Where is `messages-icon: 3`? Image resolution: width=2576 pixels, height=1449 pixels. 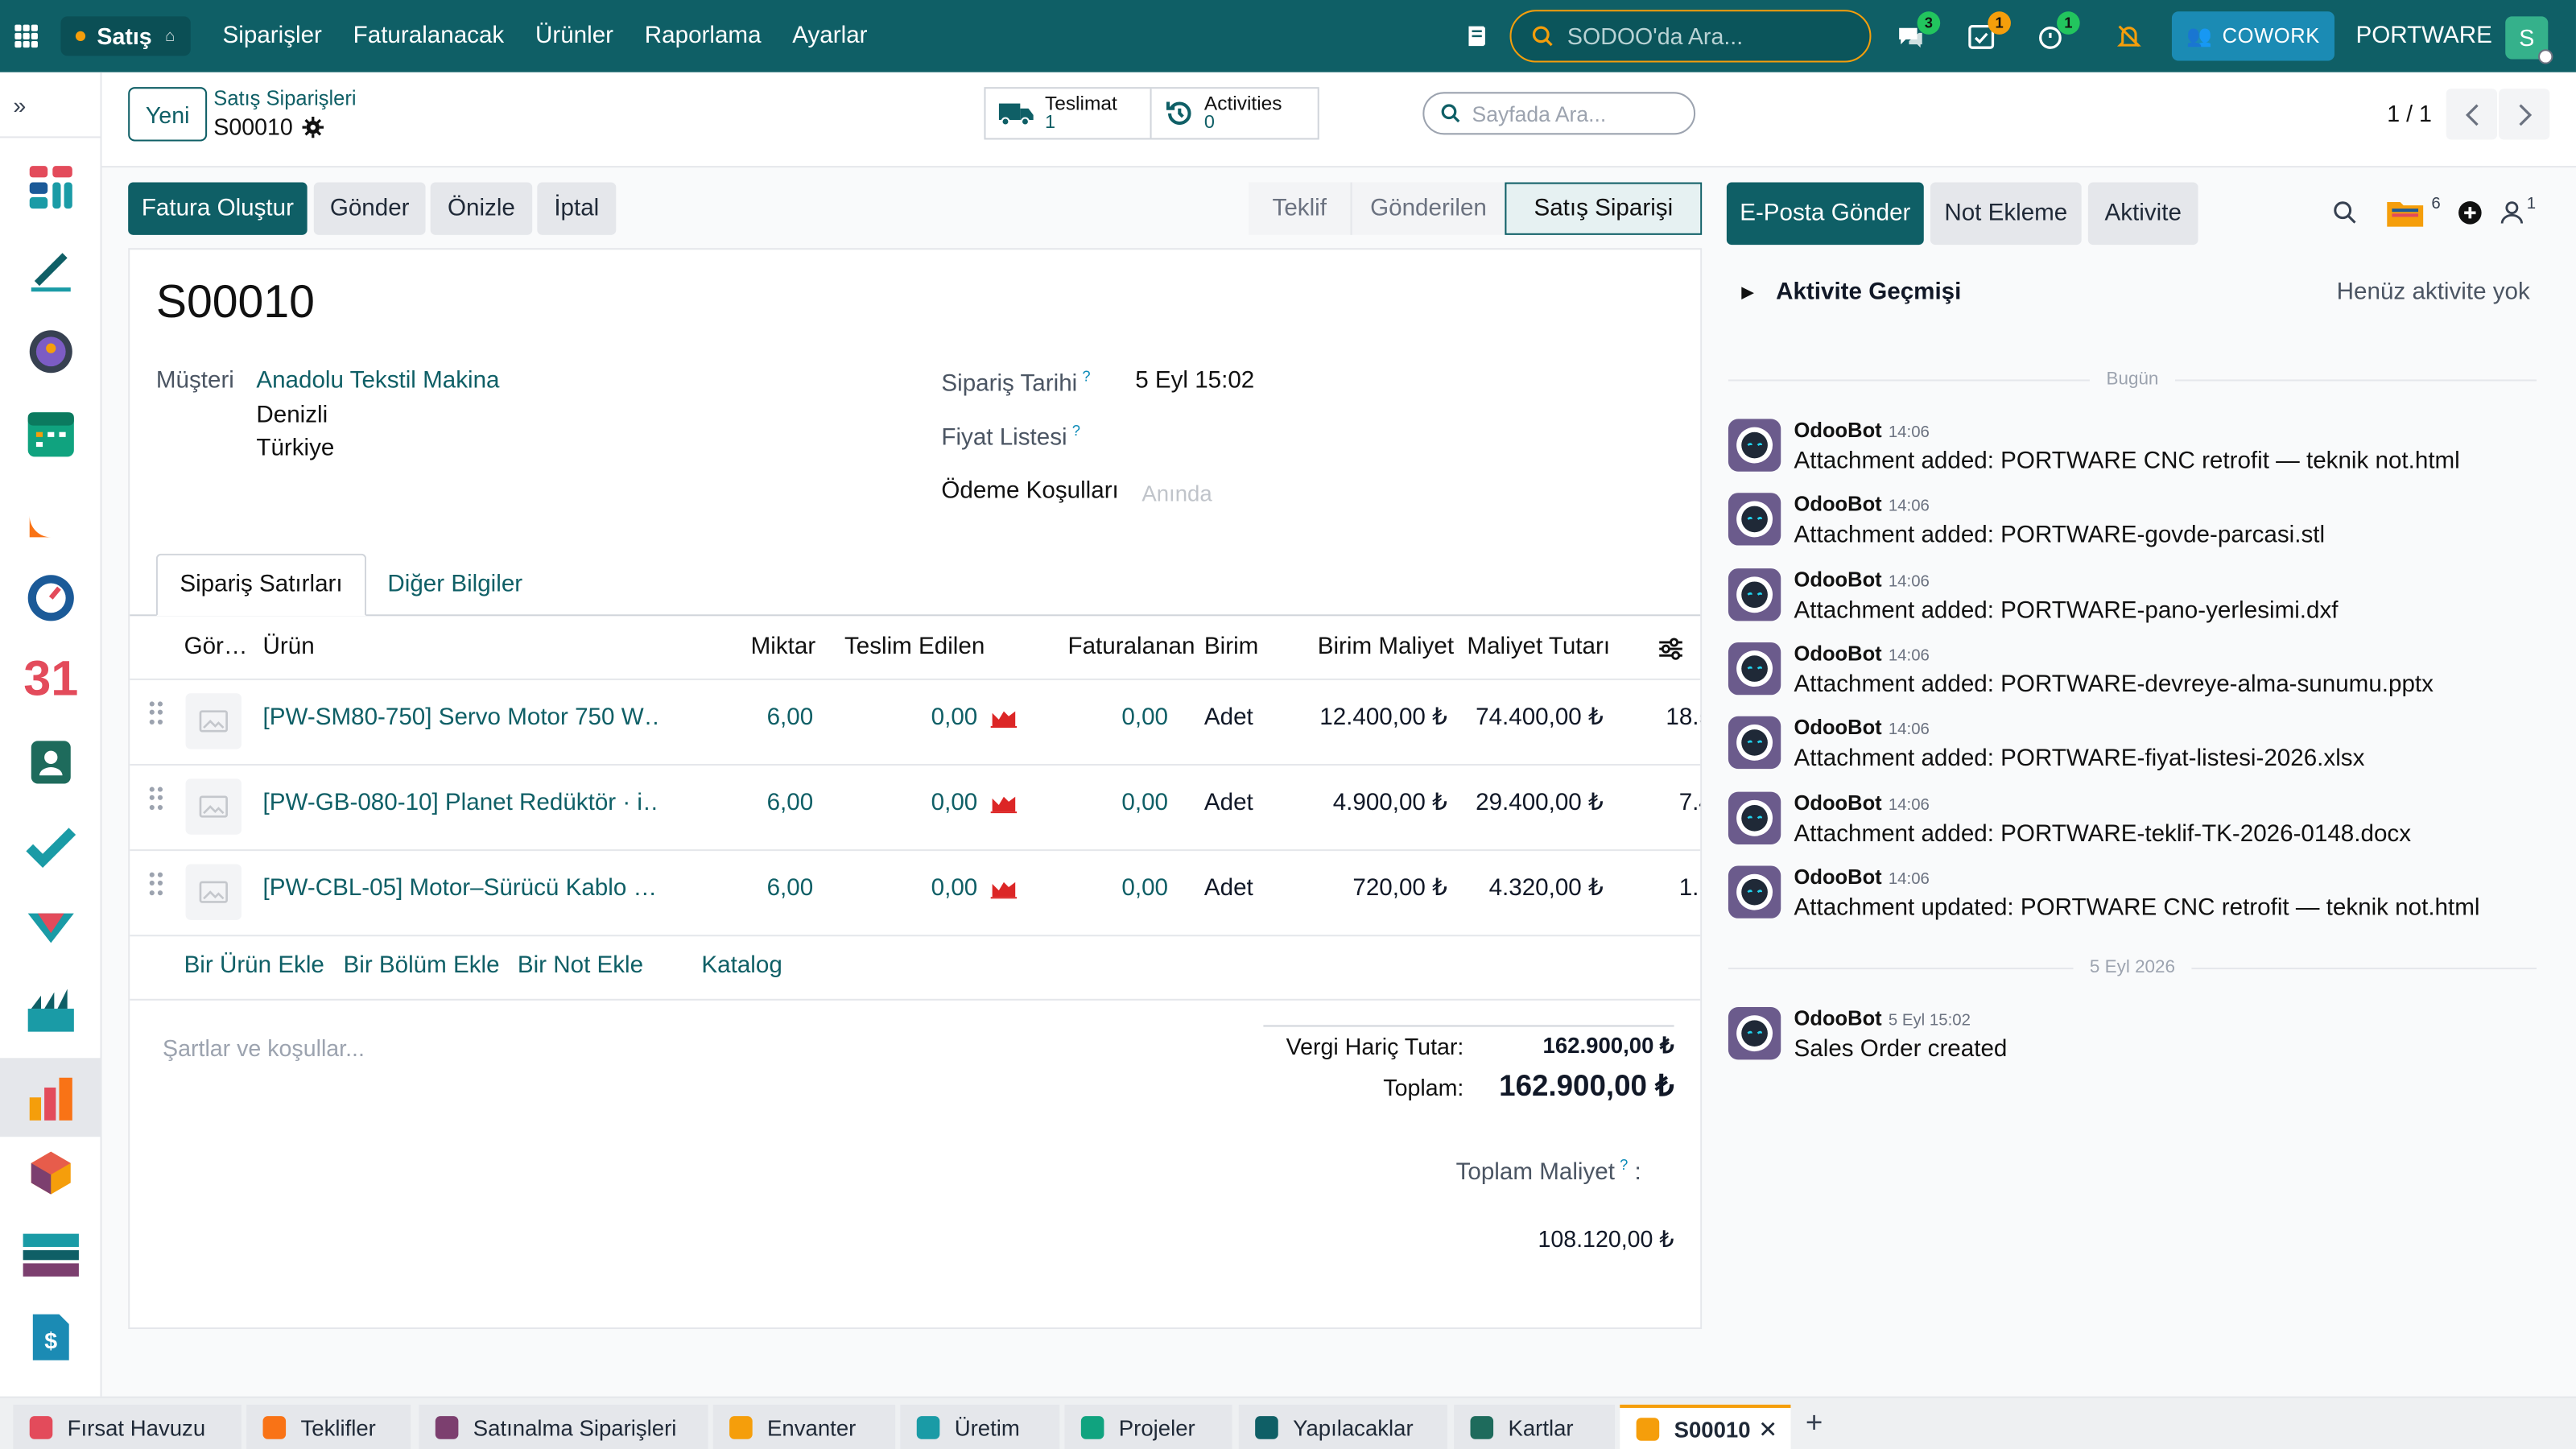
messages-icon: 3 is located at coordinates (1917, 31).